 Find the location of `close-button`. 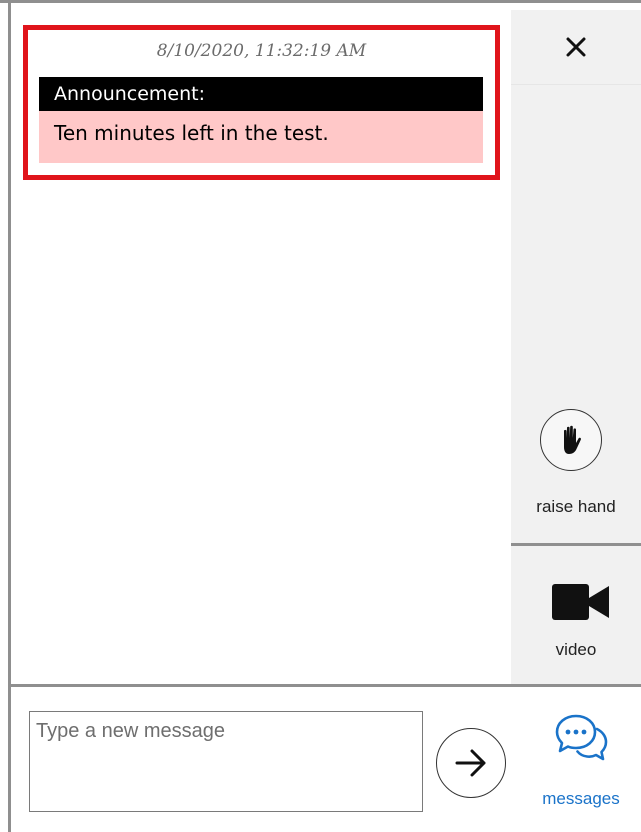

close-button is located at coordinates (576, 47).